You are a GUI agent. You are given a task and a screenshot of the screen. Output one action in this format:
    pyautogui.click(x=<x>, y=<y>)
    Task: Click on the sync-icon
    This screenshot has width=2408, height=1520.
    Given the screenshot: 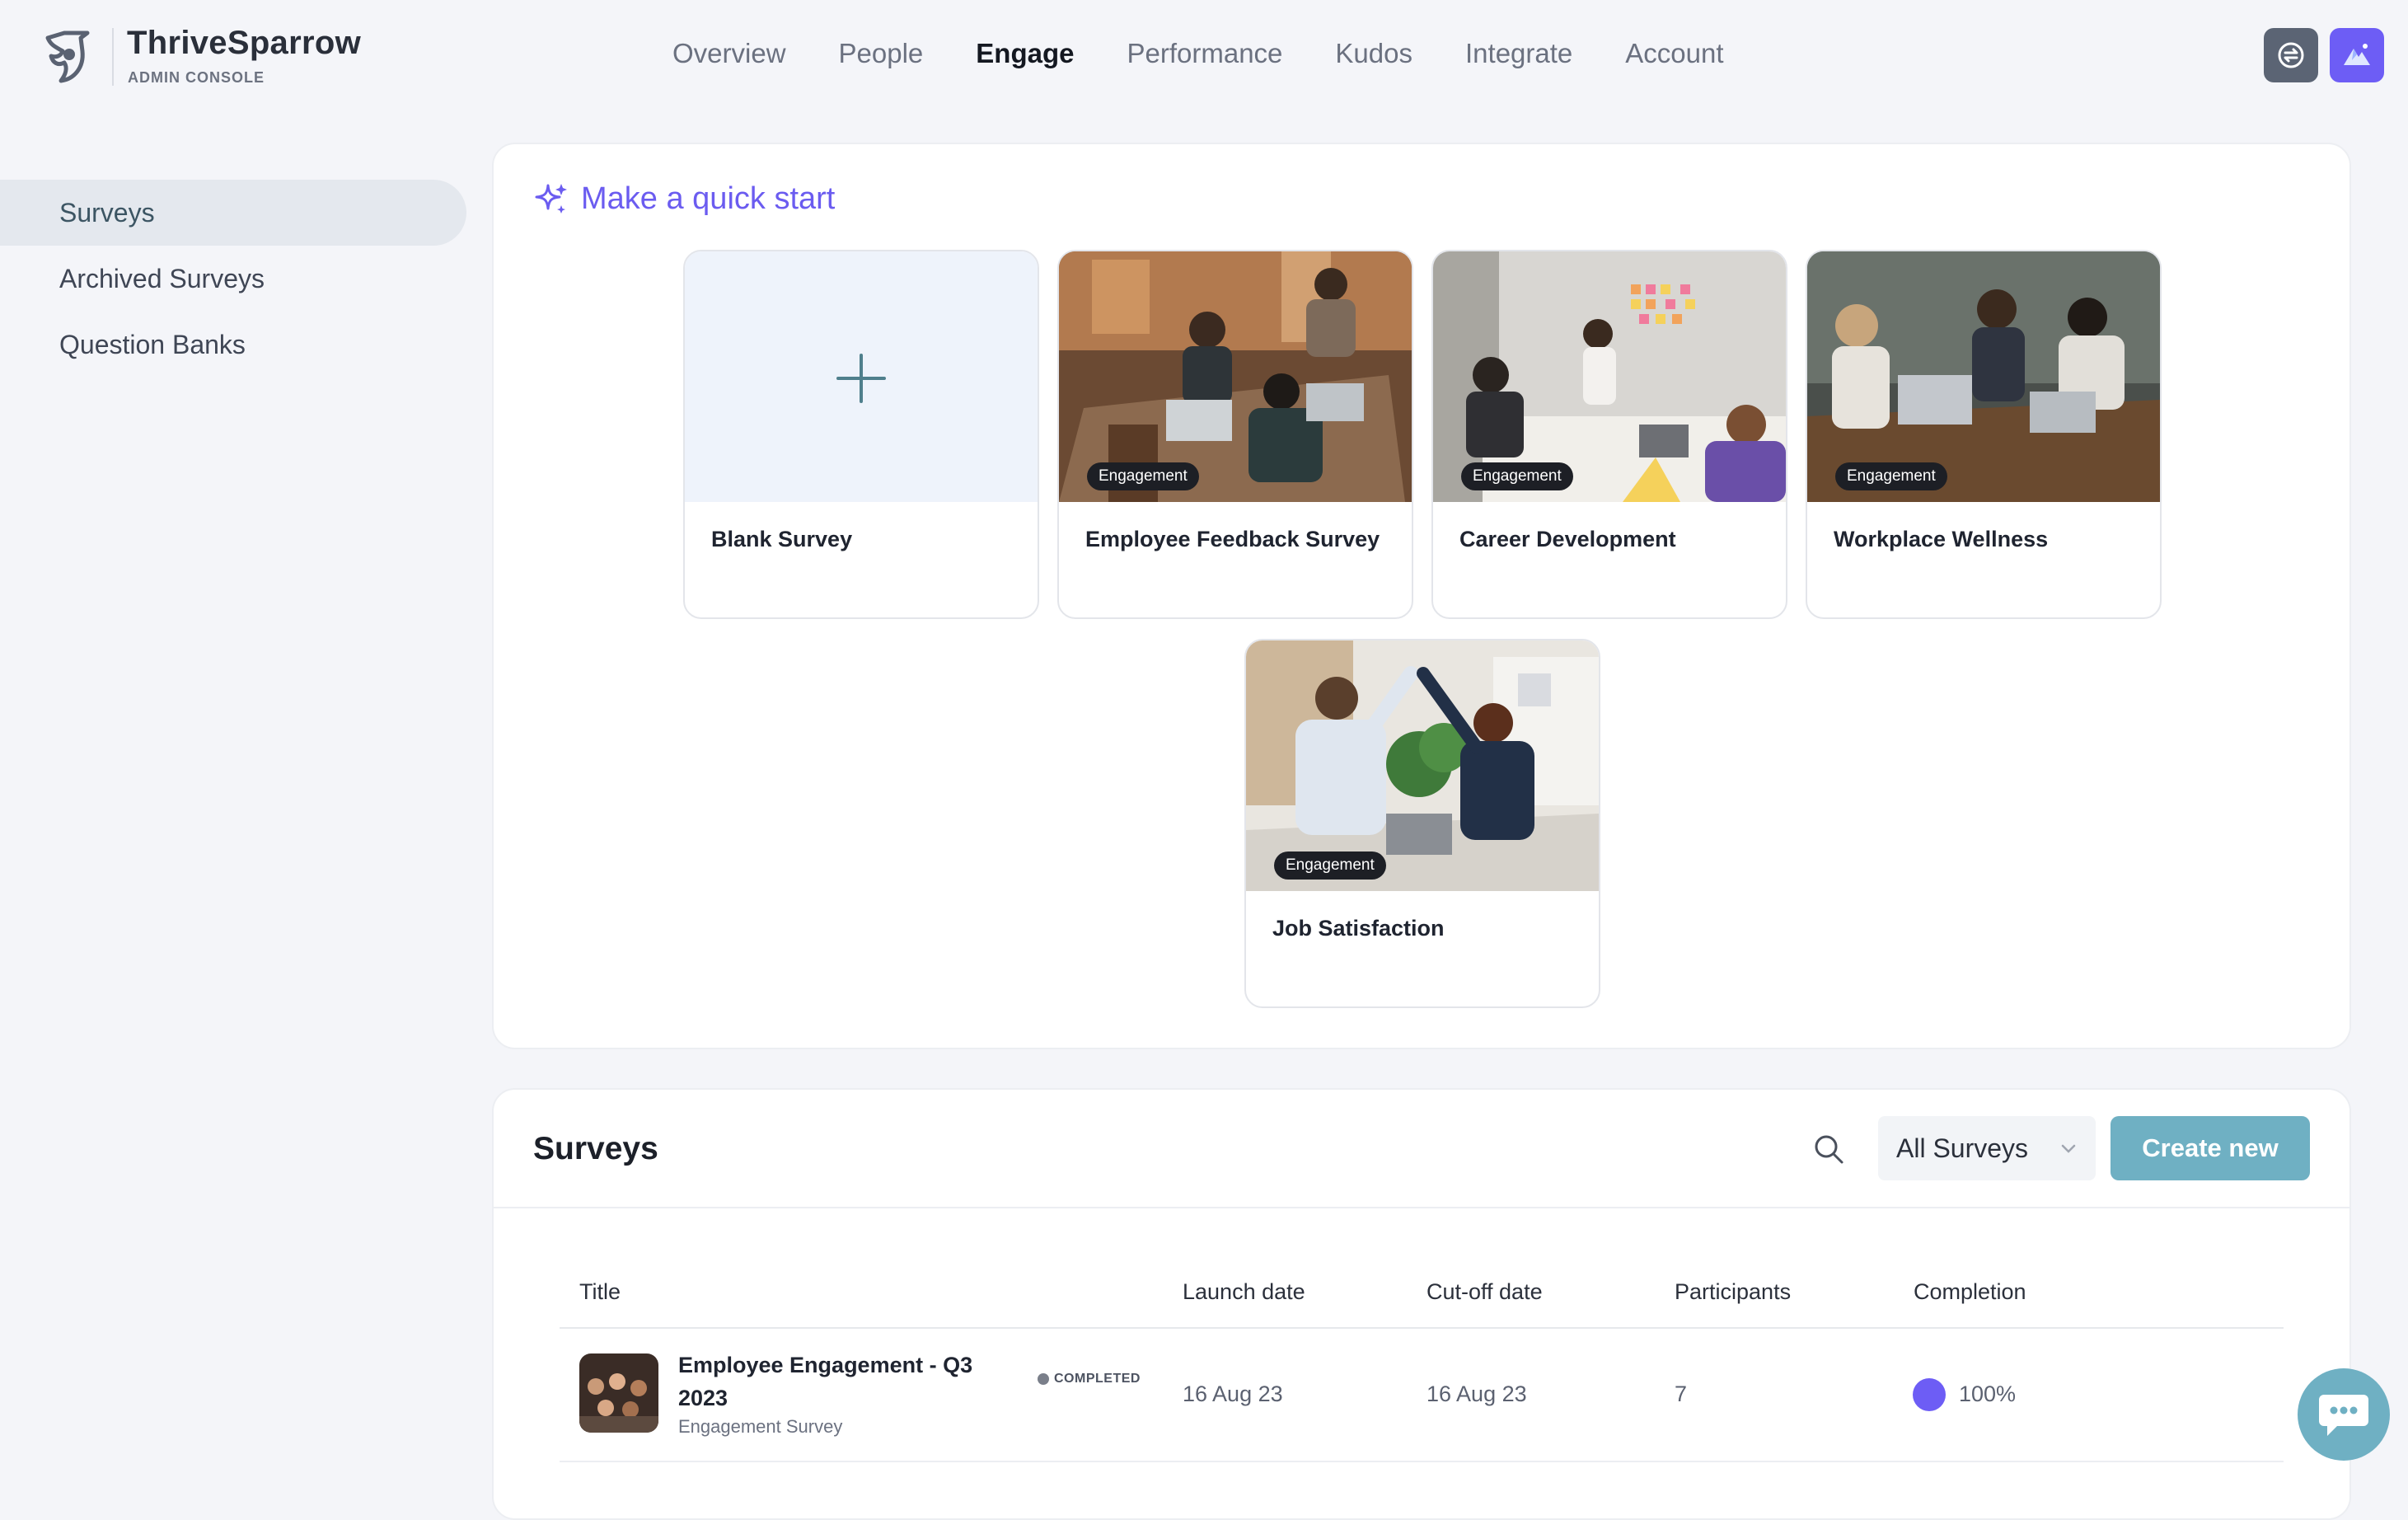 What is the action you would take?
    pyautogui.click(x=2291, y=55)
    